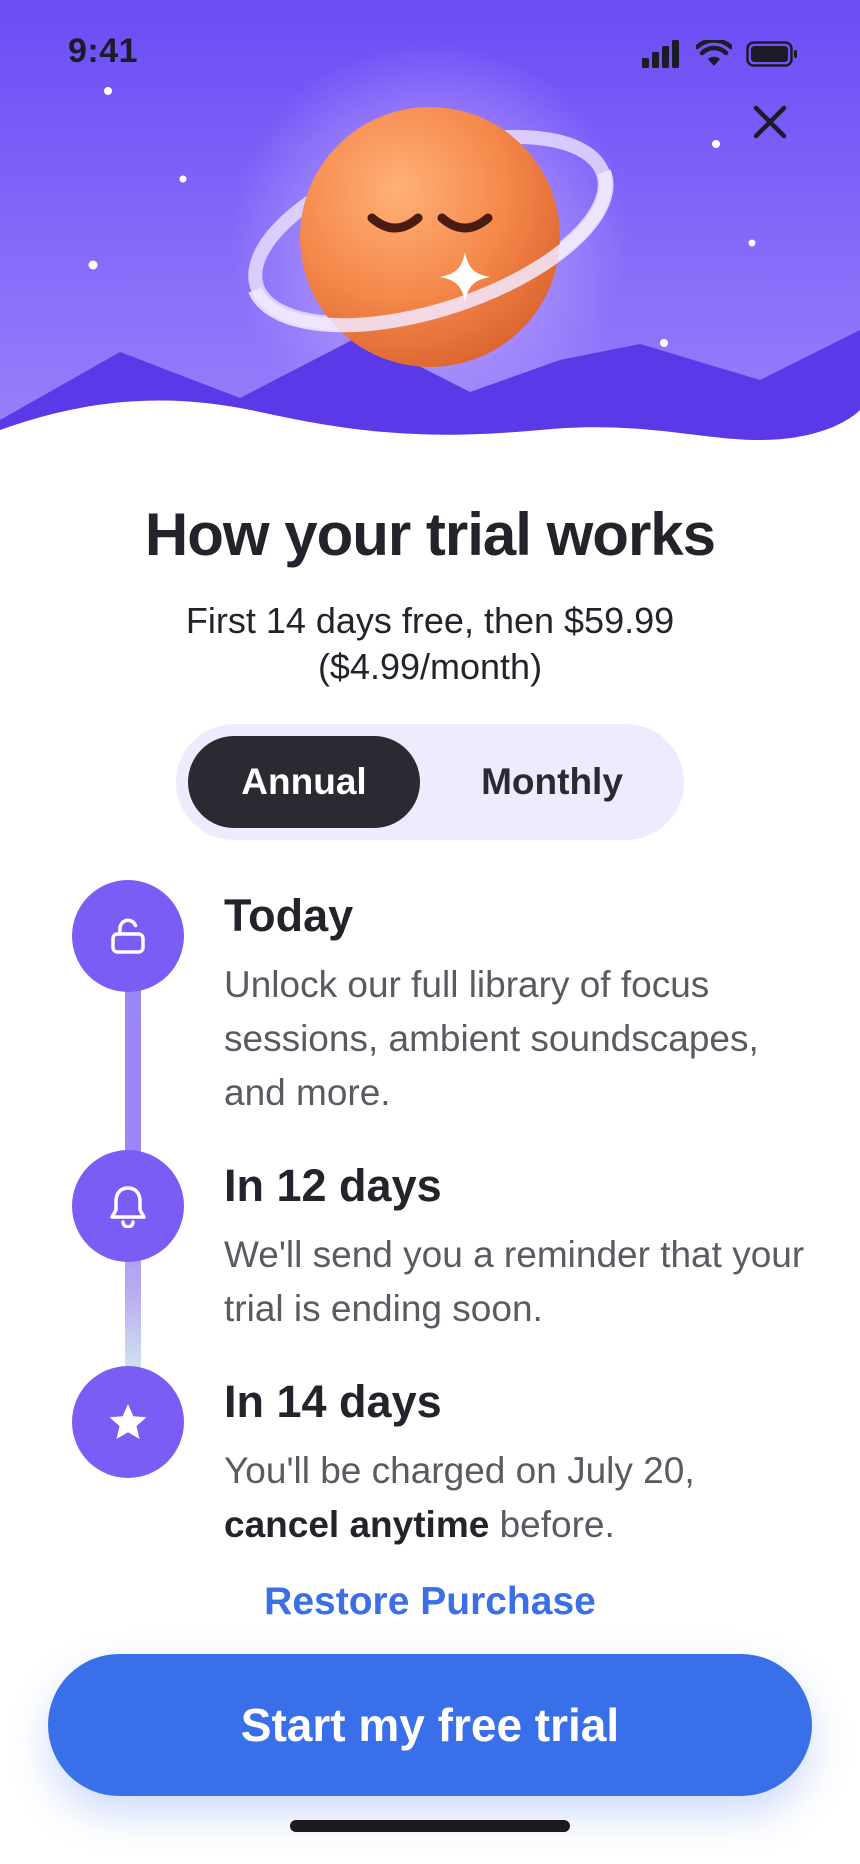 This screenshot has height=1864, width=860. I want to click on cellular-signal-icon, so click(660, 54).